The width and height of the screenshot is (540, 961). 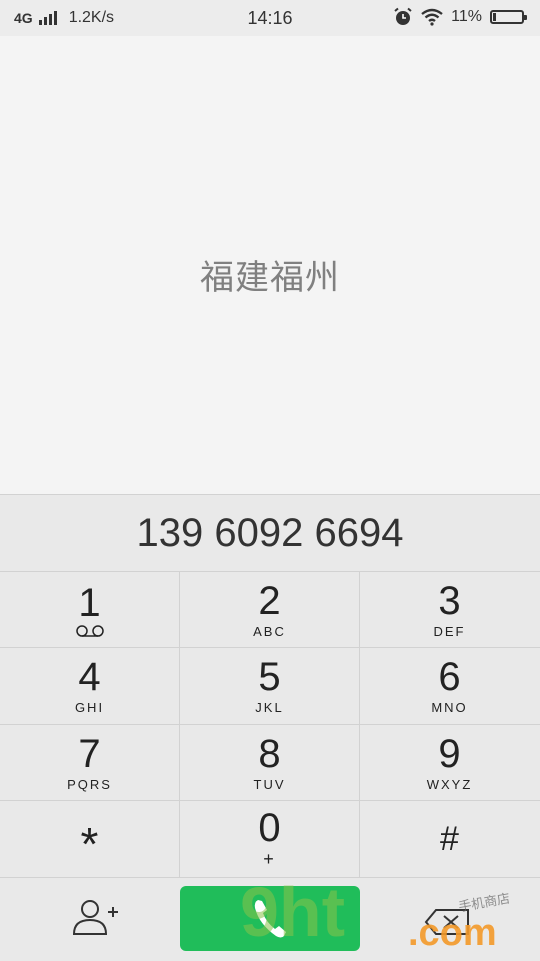 I want to click on key-7: 7 PQRS, so click(x=89, y=762).